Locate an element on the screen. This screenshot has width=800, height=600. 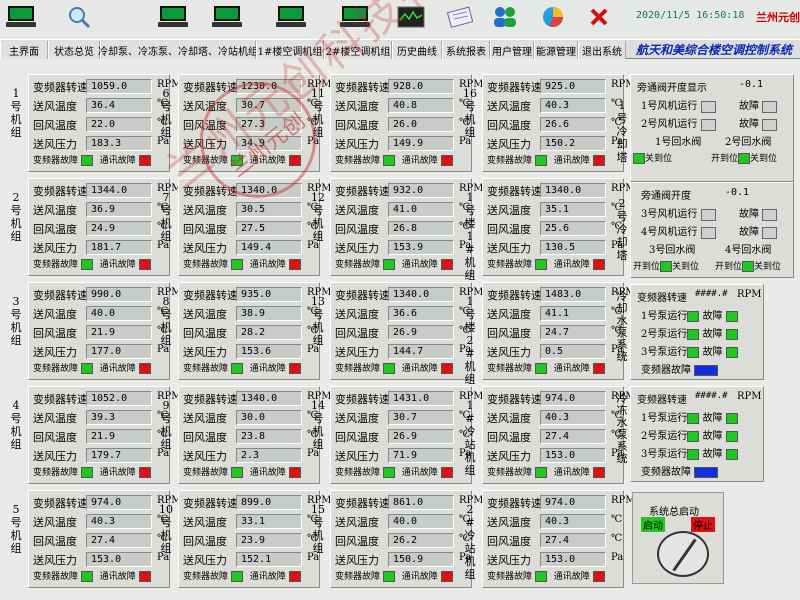
supply-value: 36.9 is located at coordinates (119, 209).